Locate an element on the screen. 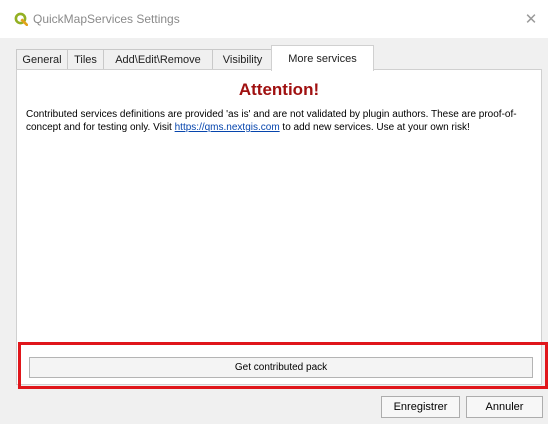  qgis-logo-icon is located at coordinates (21, 19).